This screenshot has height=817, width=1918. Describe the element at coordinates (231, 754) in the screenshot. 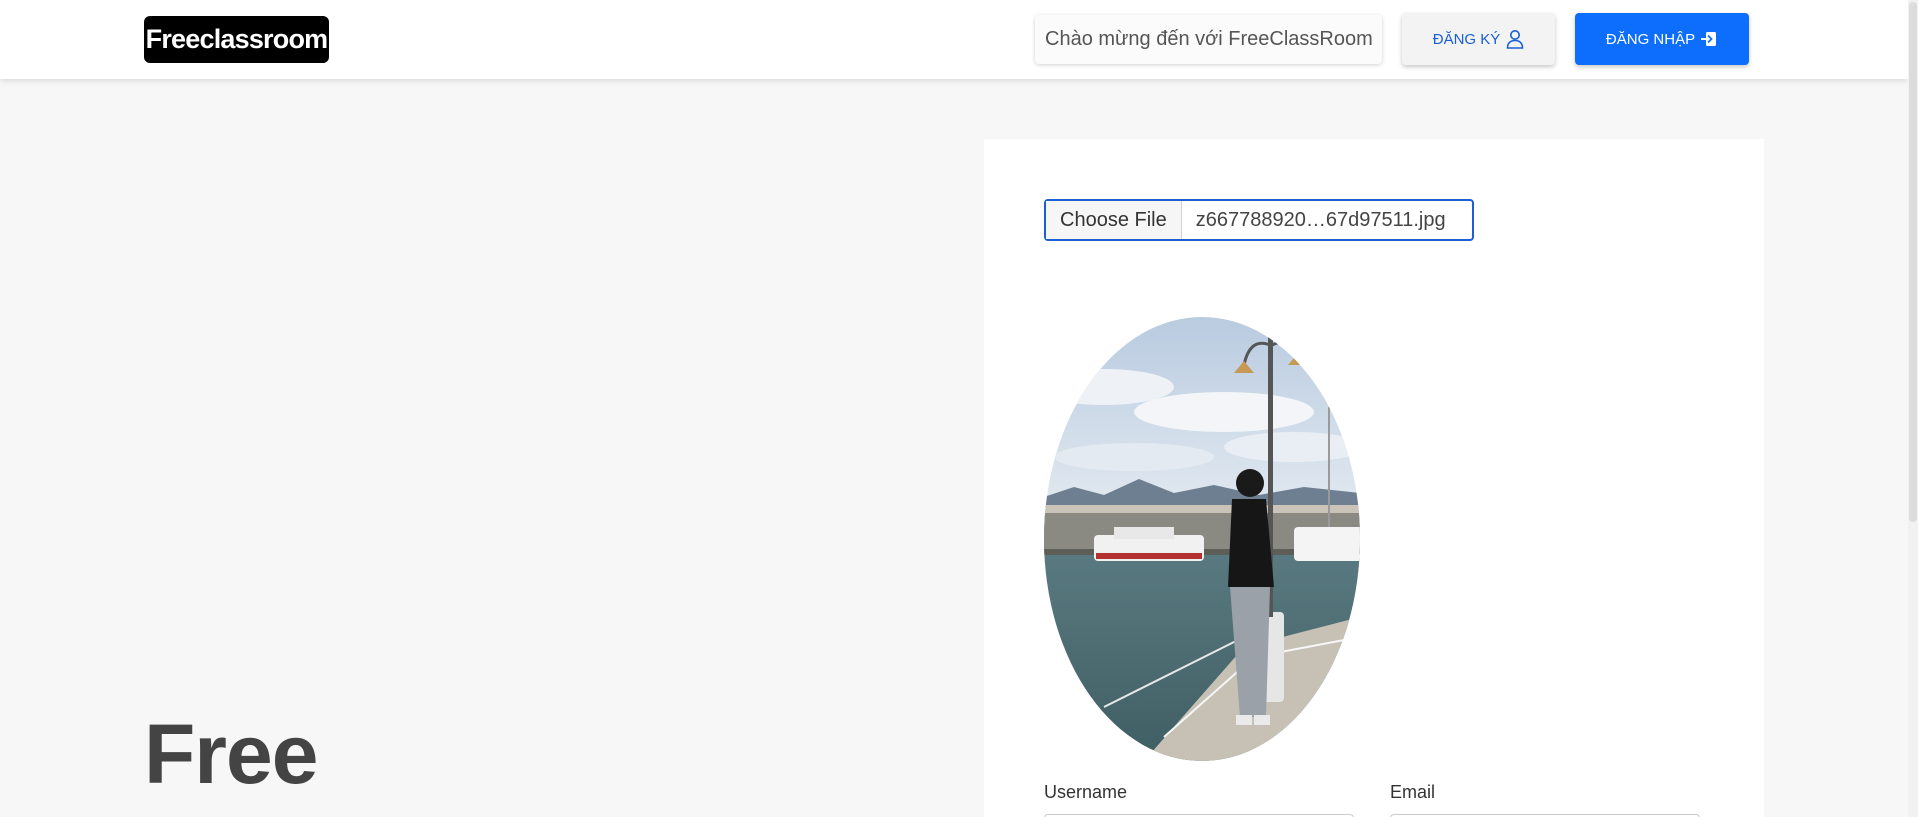

I see `hero-title: Free` at that location.